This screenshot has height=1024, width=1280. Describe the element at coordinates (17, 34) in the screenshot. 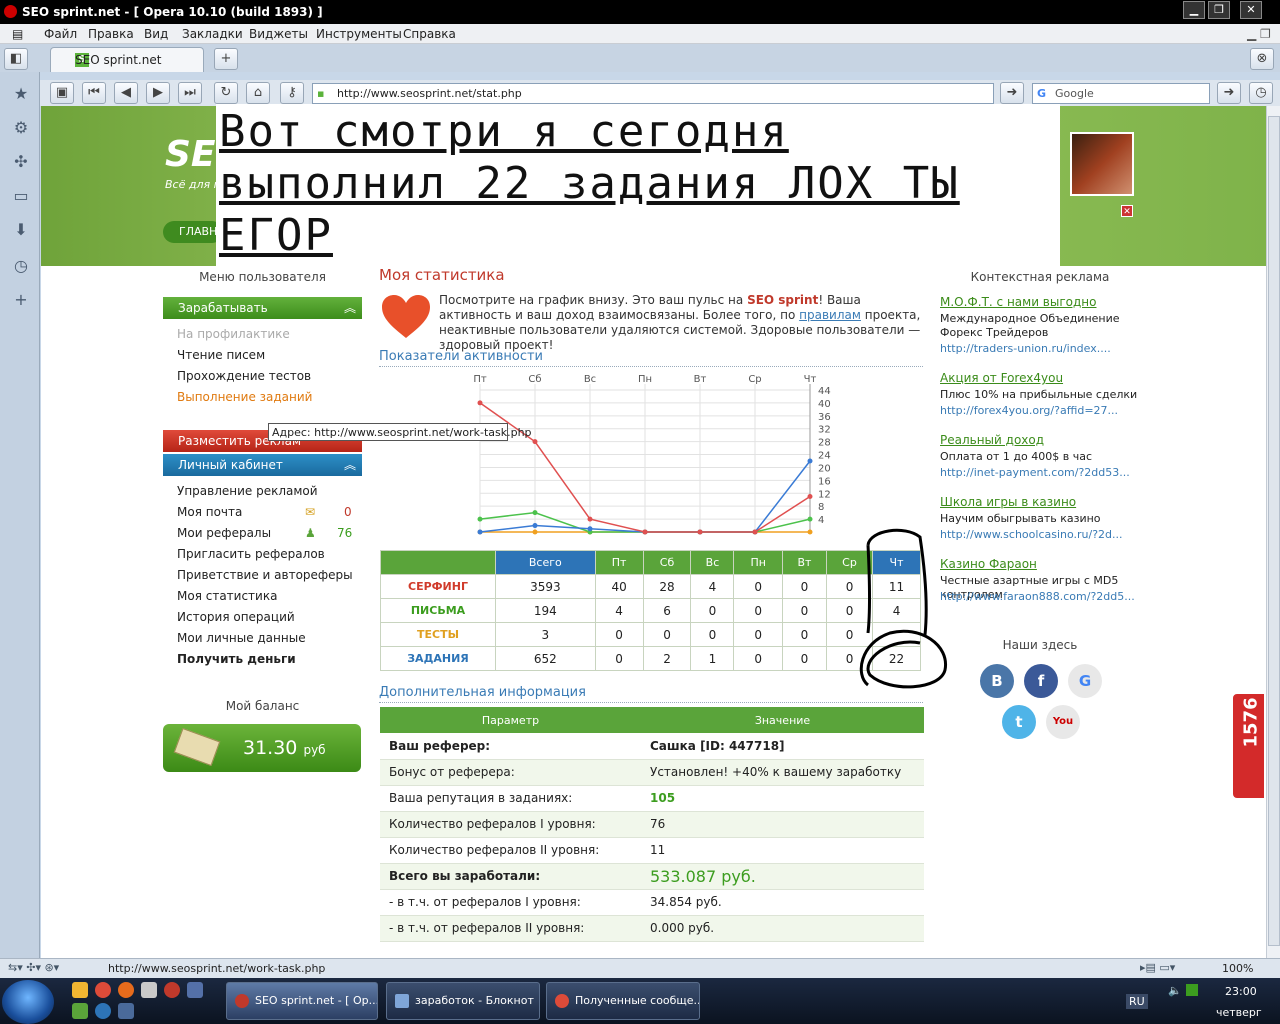

I see `menu-icon: ▤` at that location.